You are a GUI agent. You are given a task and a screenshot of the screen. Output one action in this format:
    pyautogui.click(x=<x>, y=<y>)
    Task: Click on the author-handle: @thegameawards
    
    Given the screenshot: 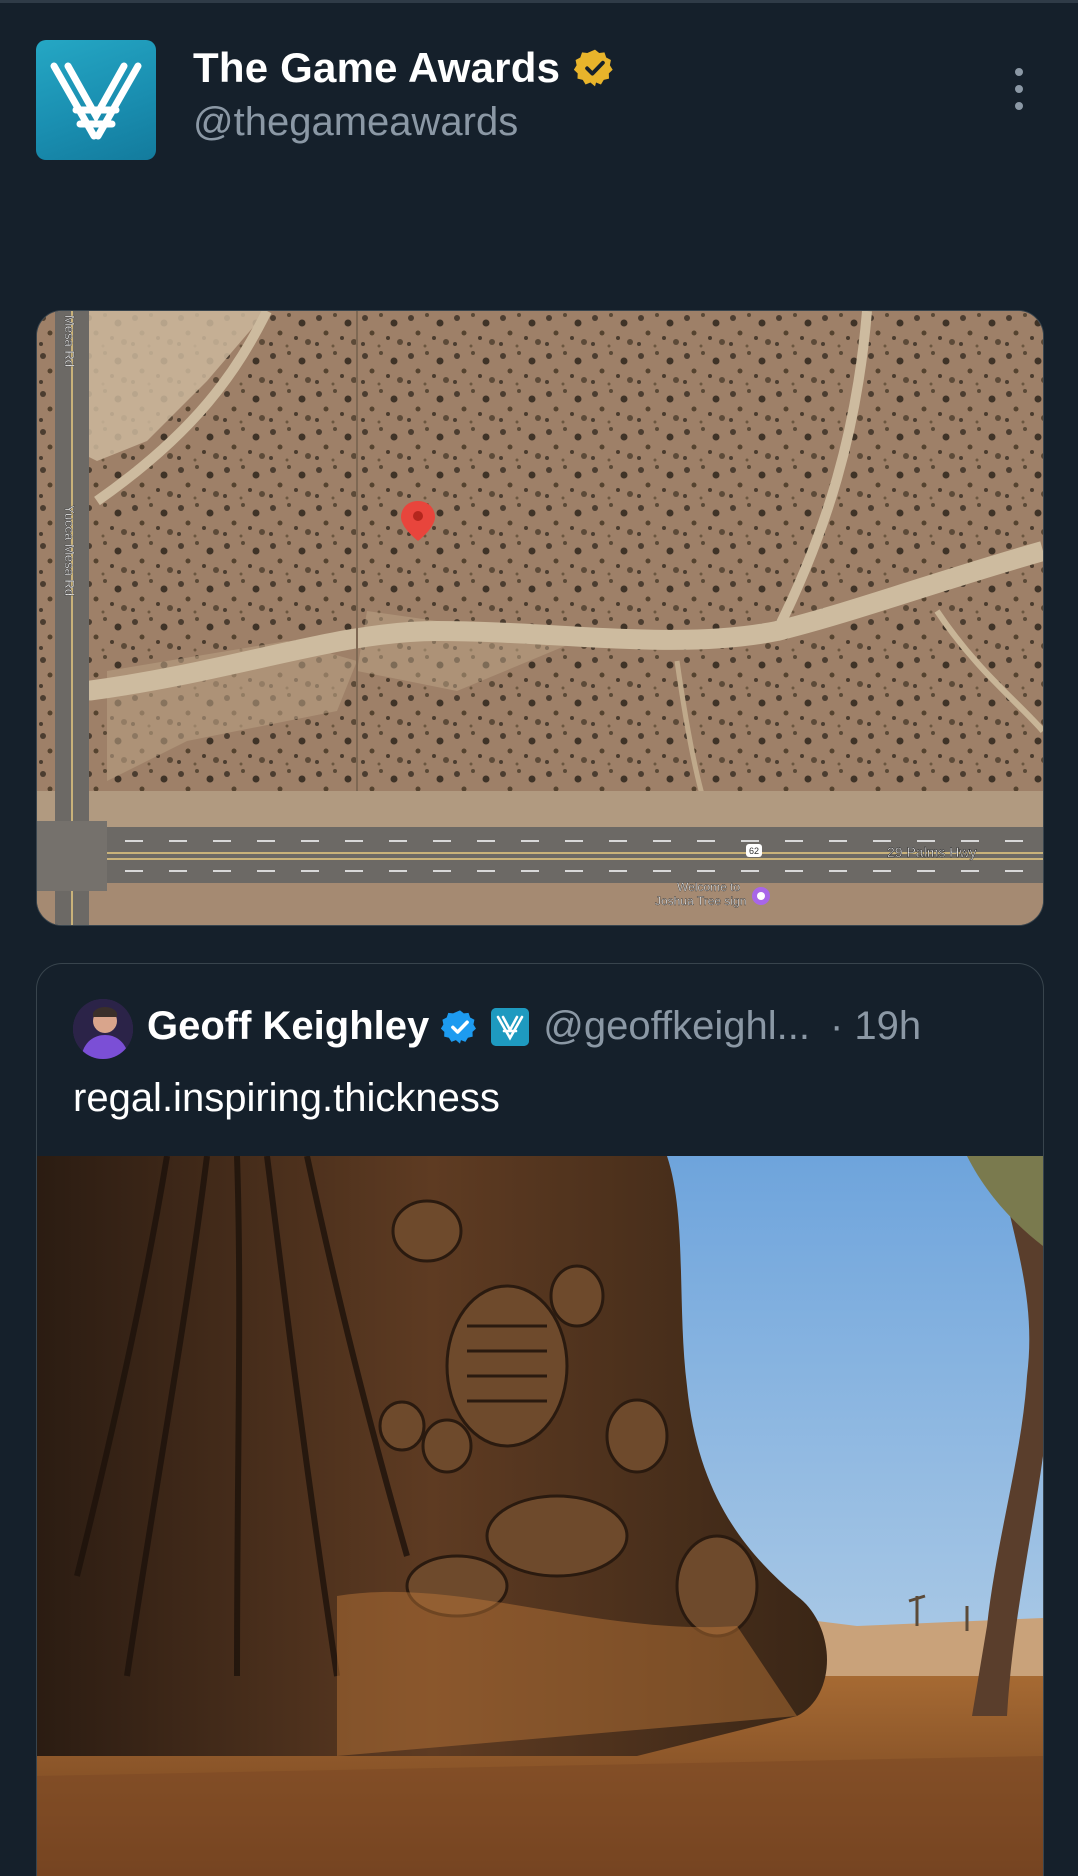 What is the action you would take?
    pyautogui.click(x=355, y=122)
    